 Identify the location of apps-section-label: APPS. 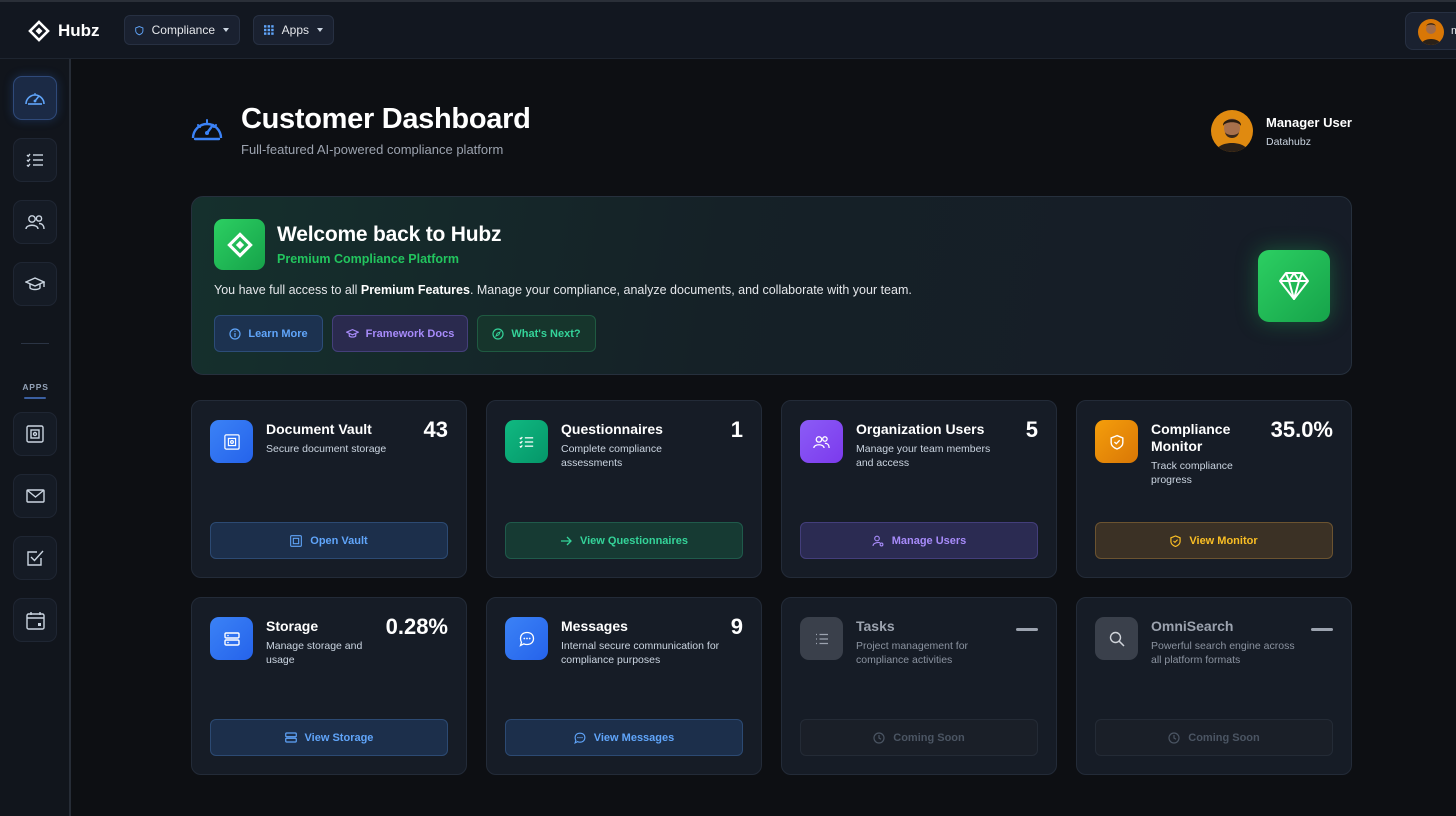
(35, 387).